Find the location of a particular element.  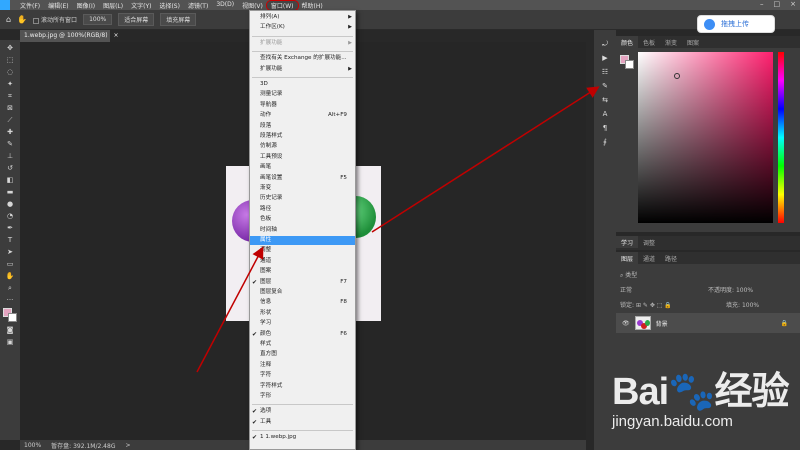

window-menu-item: 图层复合 is located at coordinates (302, 292).